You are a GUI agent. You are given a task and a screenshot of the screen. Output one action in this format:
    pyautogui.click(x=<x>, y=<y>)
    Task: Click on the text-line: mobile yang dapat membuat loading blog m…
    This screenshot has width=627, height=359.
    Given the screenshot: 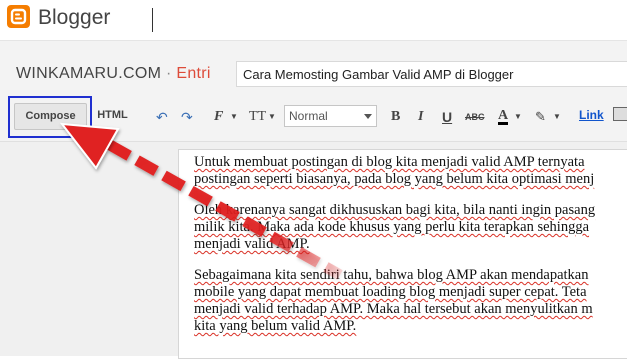 What is the action you would take?
    pyautogui.click(x=390, y=292)
    